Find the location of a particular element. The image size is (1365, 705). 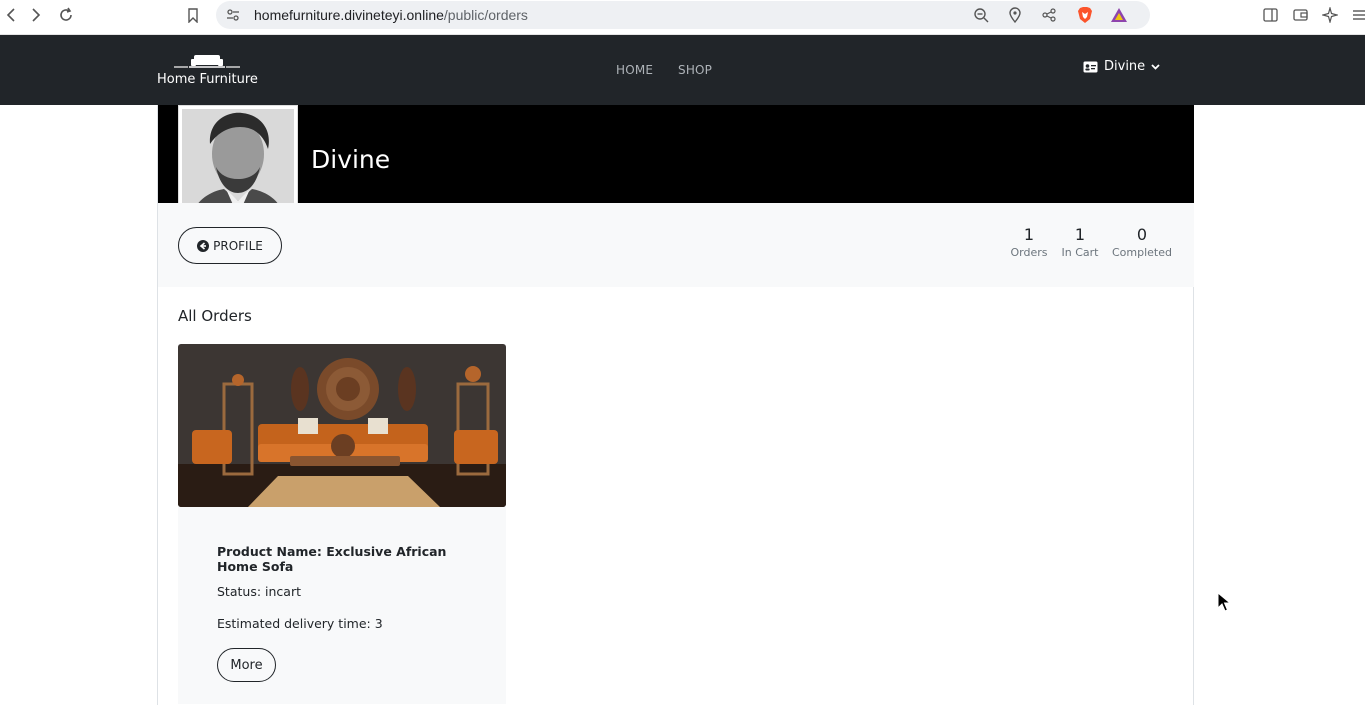

profile-button-label: PROFILE is located at coordinates (238, 245).